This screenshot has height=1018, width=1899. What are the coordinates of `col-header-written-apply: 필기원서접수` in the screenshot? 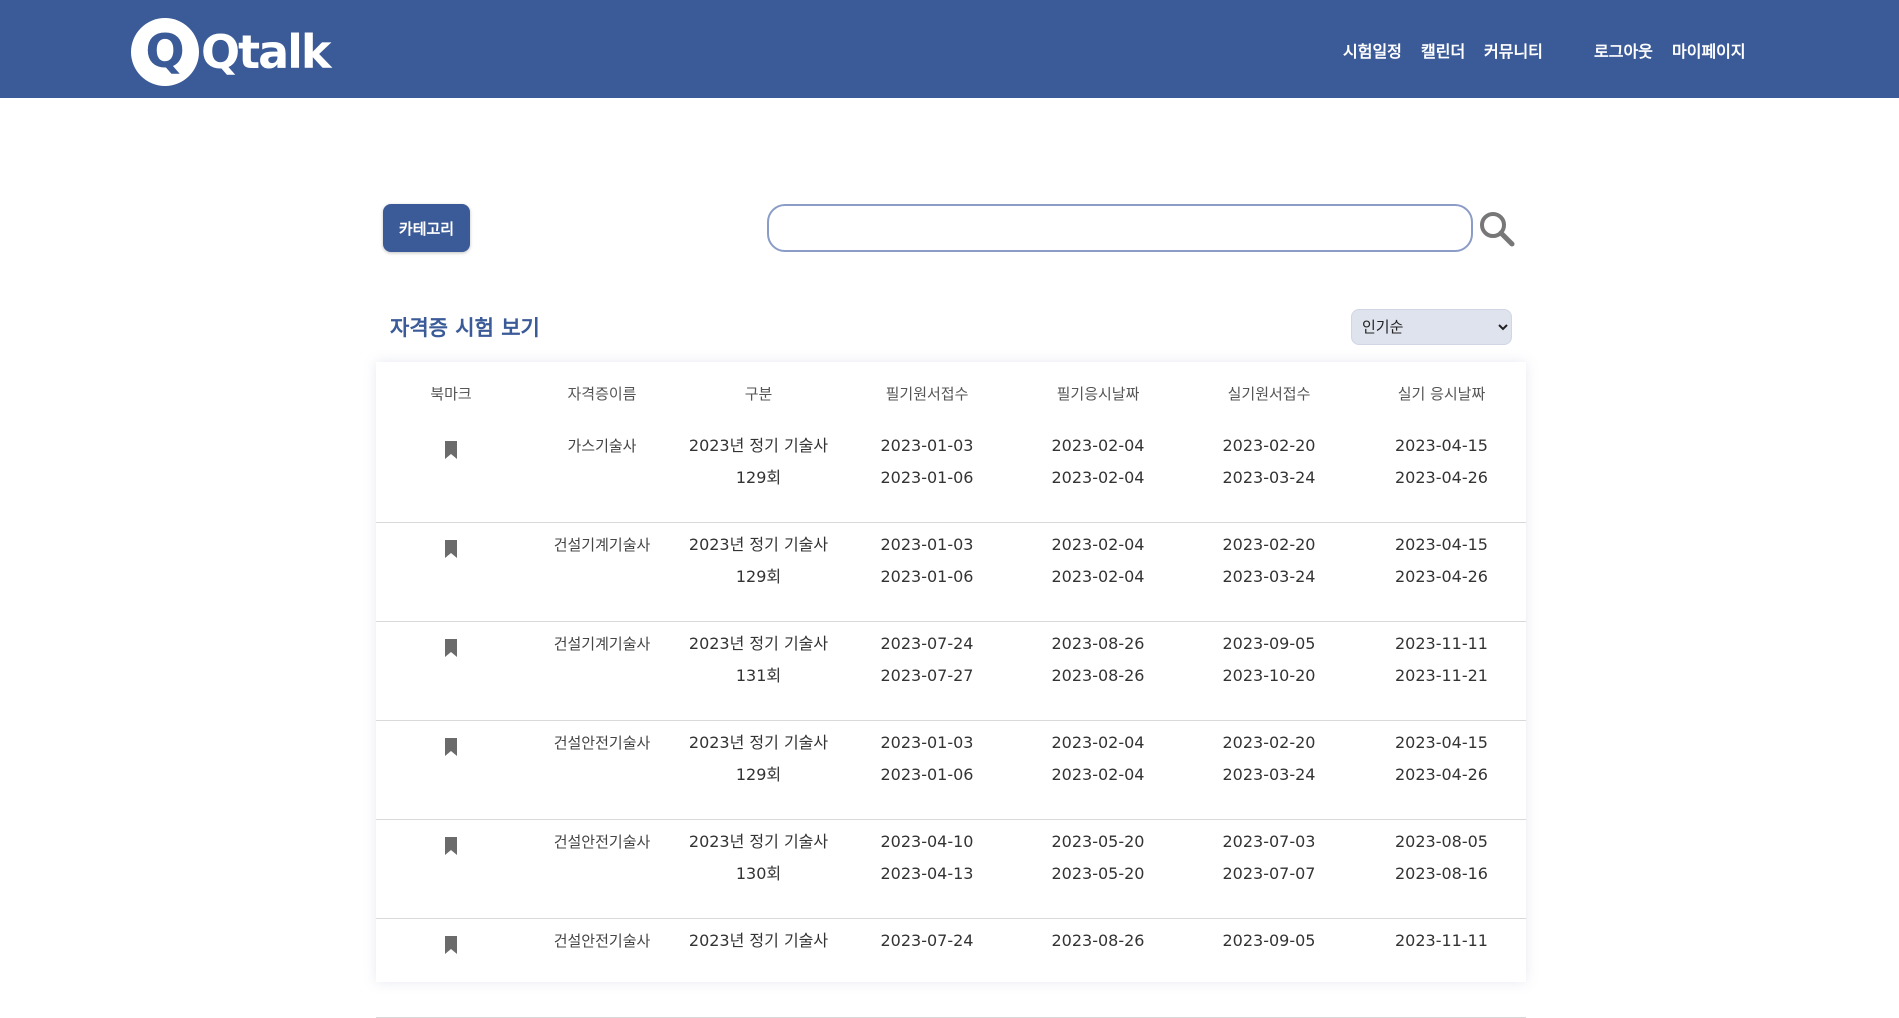 It's located at (927, 393).